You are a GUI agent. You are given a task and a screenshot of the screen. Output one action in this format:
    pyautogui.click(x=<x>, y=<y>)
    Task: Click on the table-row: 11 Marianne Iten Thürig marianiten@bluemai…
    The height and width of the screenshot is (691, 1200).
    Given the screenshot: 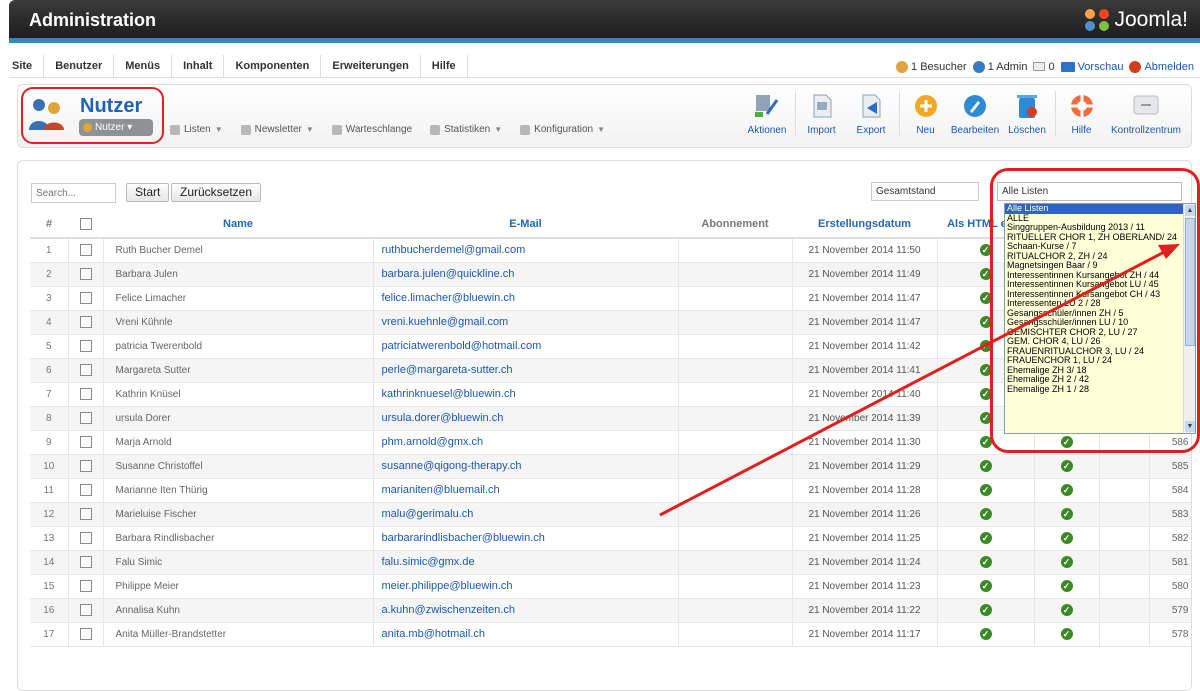 What is the action you would take?
    pyautogui.click(x=610, y=490)
    